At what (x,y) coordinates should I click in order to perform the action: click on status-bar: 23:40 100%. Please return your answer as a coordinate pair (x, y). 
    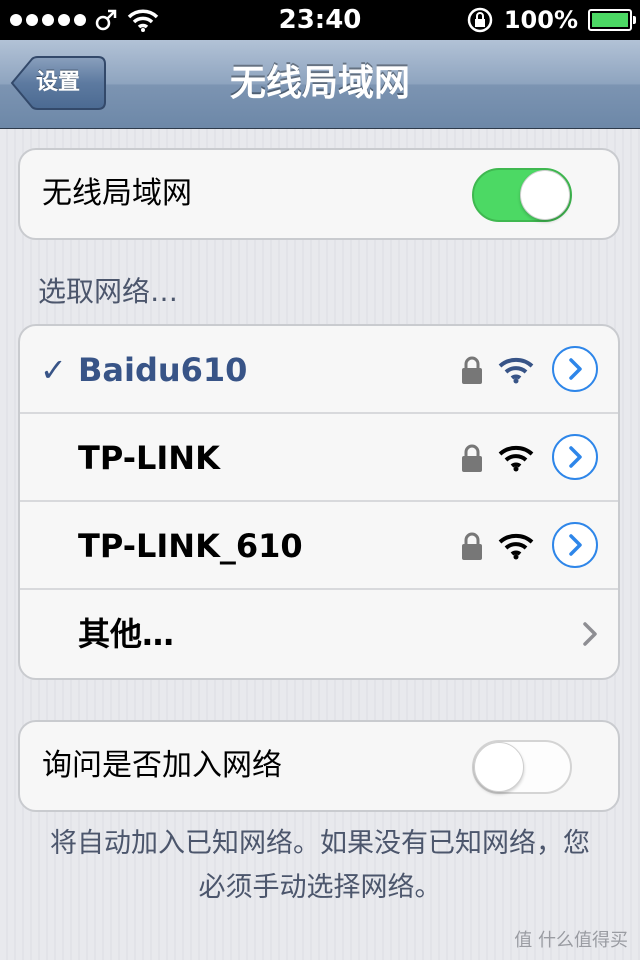
    Looking at the image, I should click on (320, 20).